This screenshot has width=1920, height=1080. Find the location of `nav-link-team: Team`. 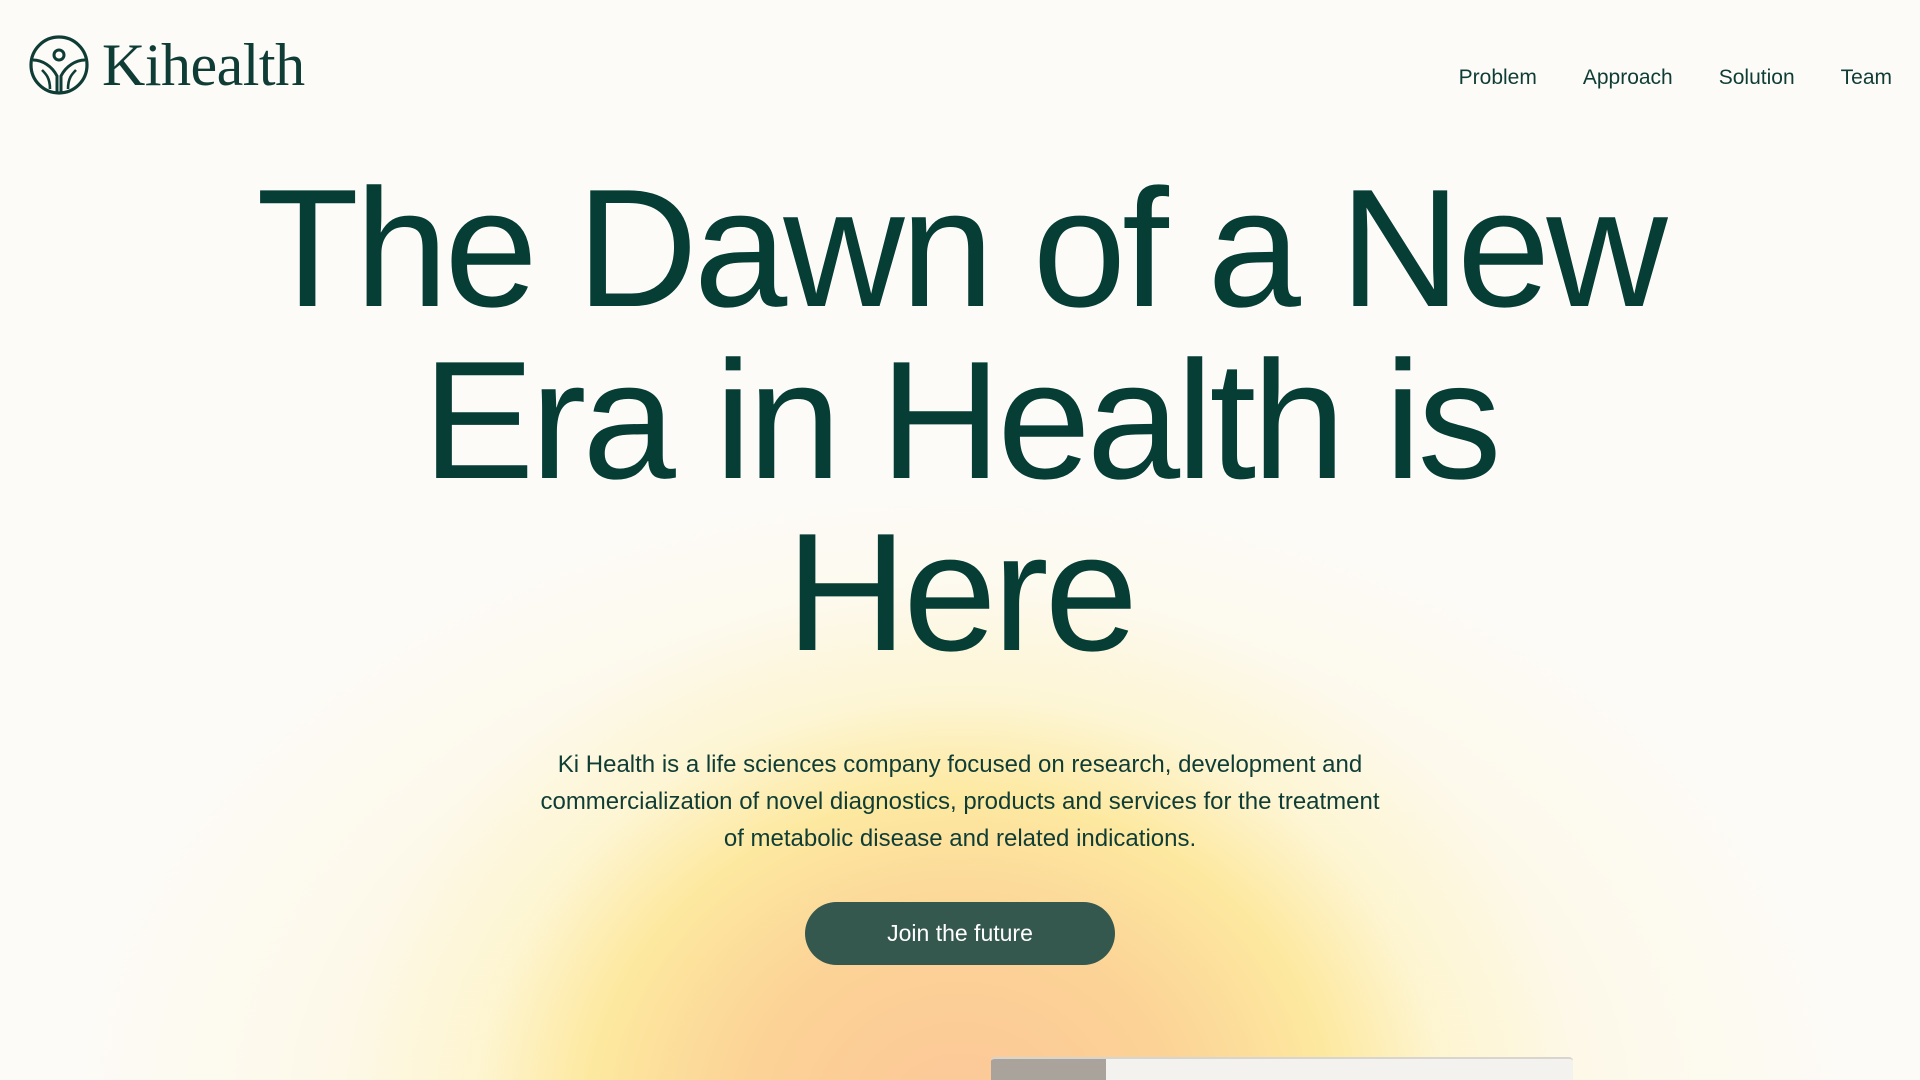

nav-link-team: Team is located at coordinates (1866, 78).